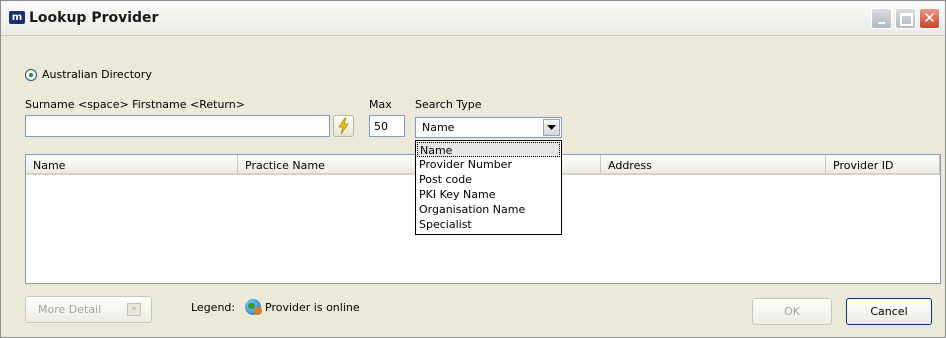  Describe the element at coordinates (713, 165) in the screenshot. I see `column-header-address: Address` at that location.